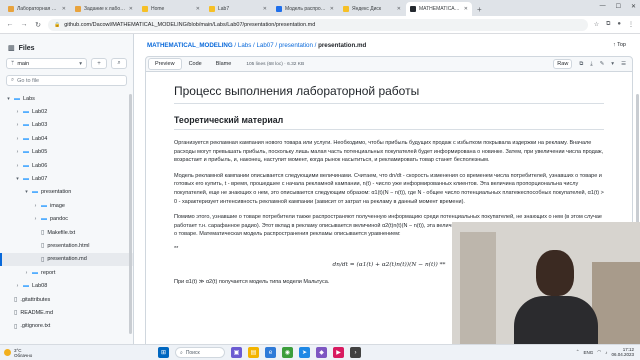 The height and width of the screenshot is (360, 640). Describe the element at coordinates (599, 352) in the screenshot. I see `wifi-icon: ◠` at that location.